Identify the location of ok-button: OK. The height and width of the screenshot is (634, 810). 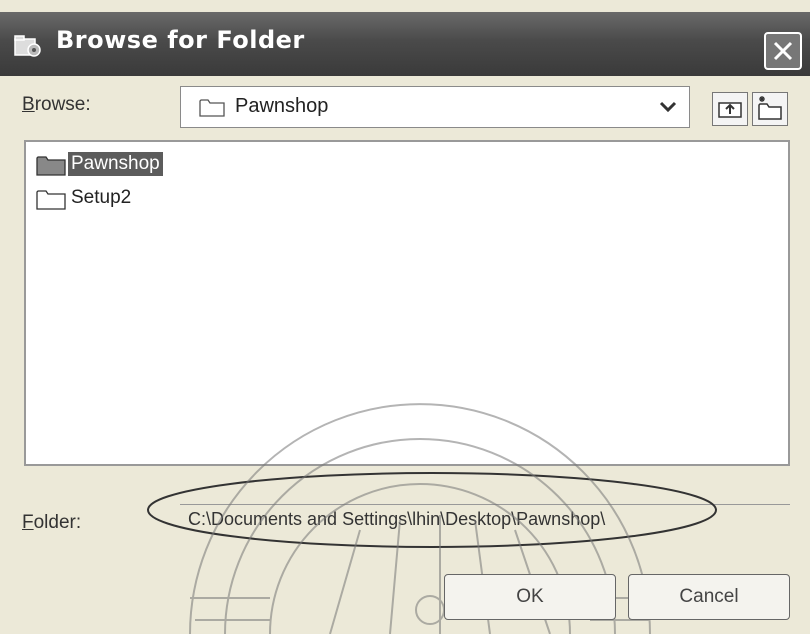
(530, 597).